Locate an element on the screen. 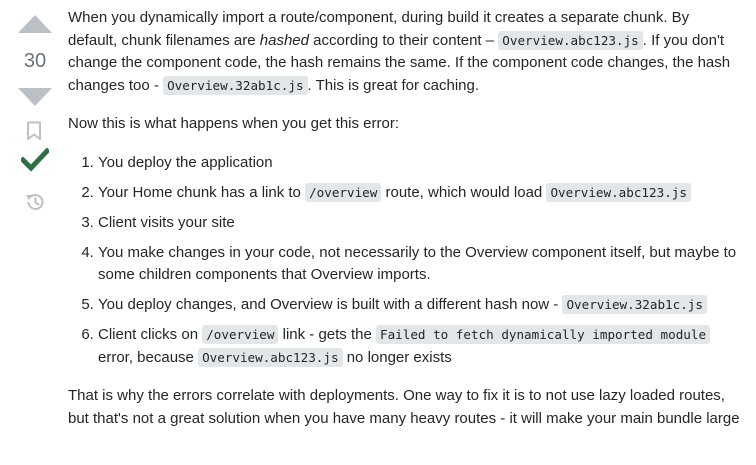 This screenshot has width=756, height=465. text: no longer exists is located at coordinates (397, 357).